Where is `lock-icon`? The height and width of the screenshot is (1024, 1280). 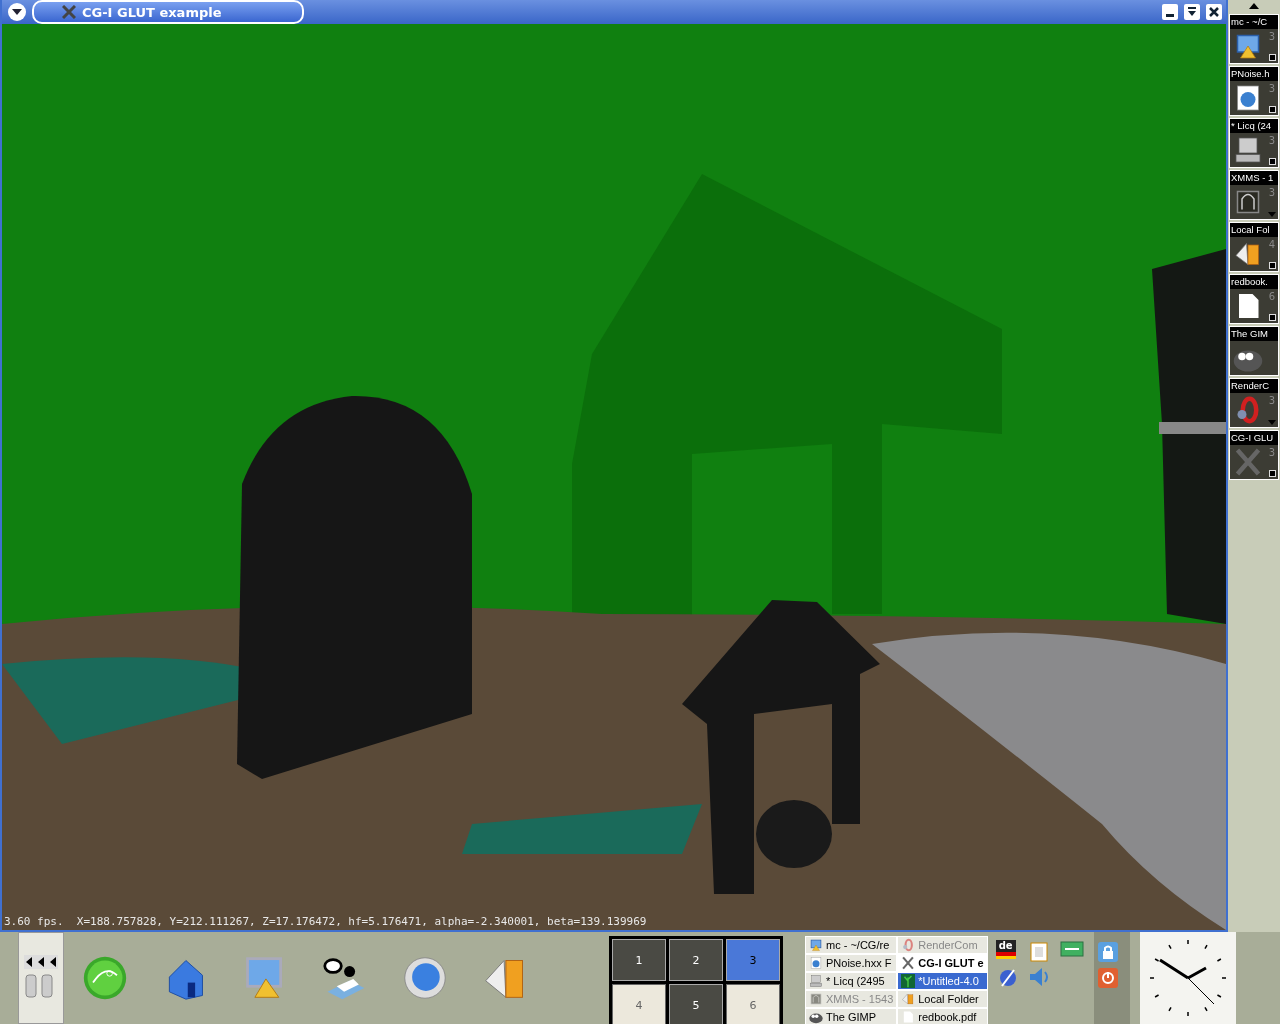 lock-icon is located at coordinates (1107, 952).